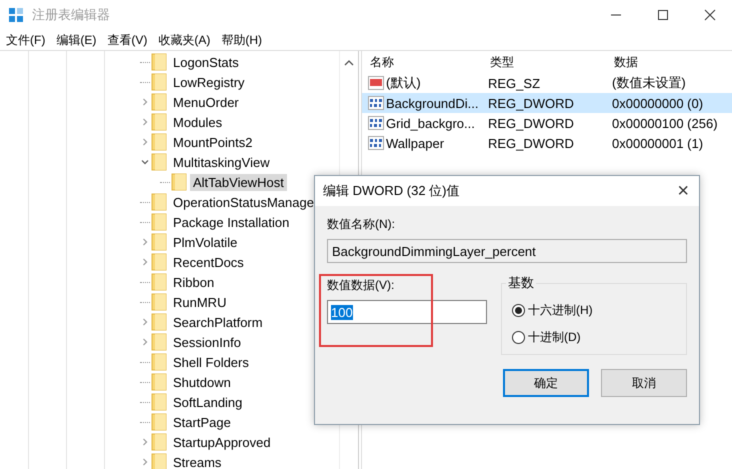  I want to click on tree-item: PlmVolatile, so click(205, 242).